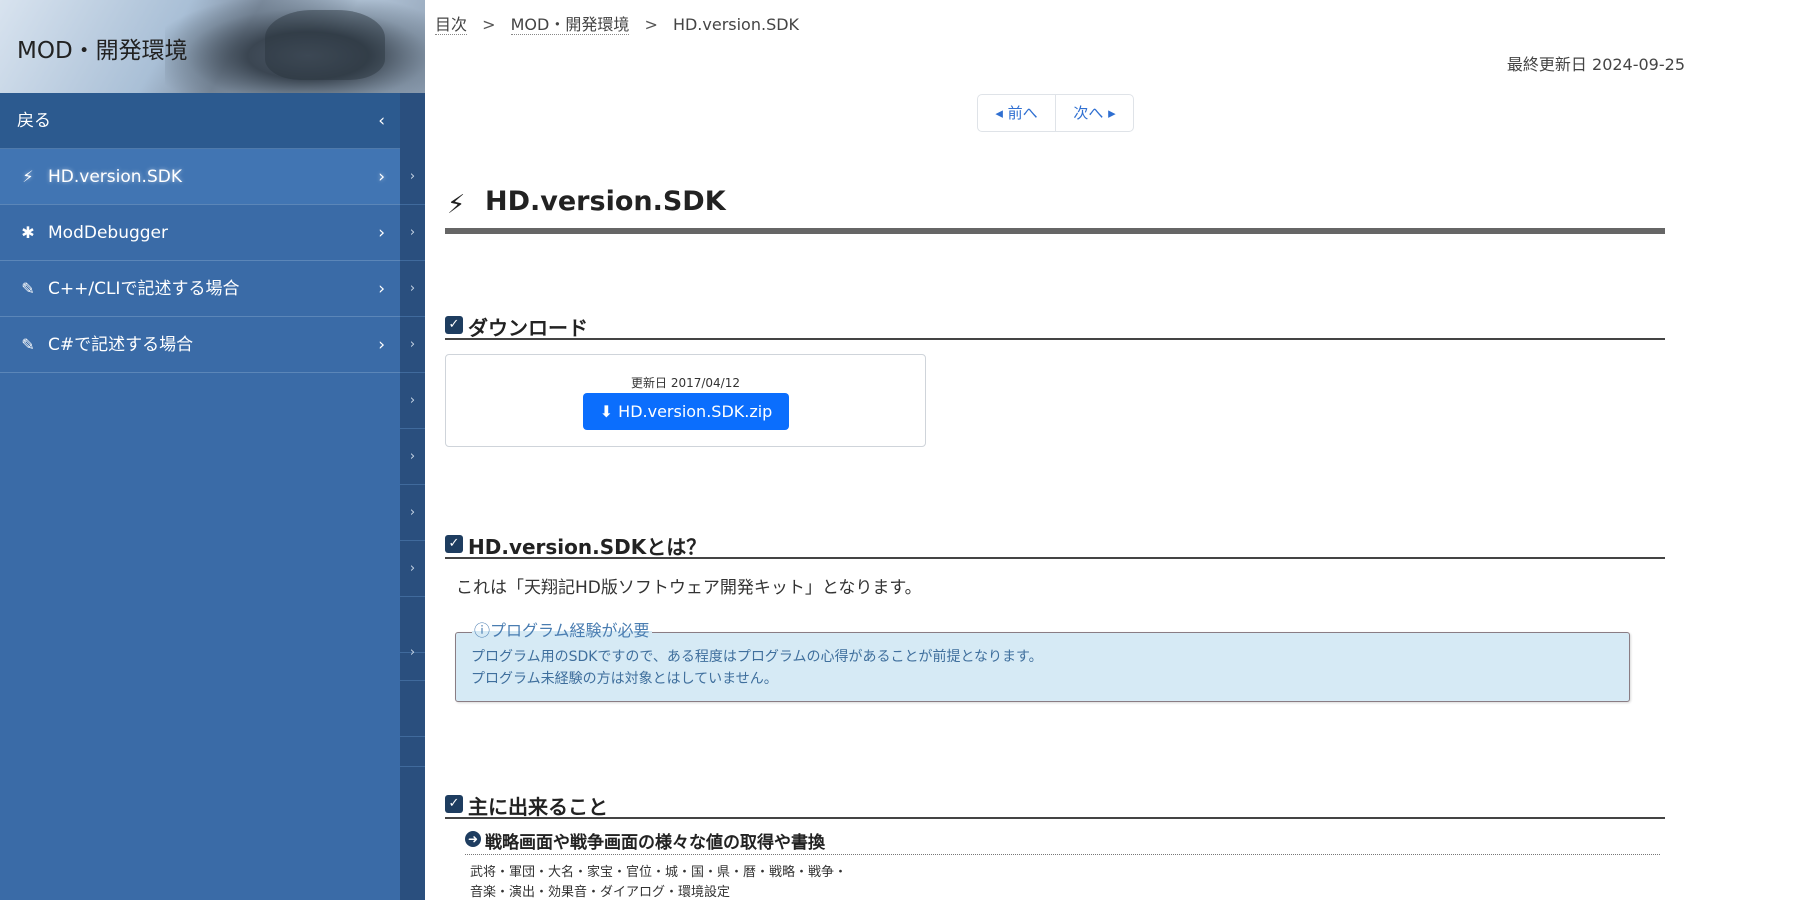 Image resolution: width=1800 pixels, height=900 pixels. What do you see at coordinates (570, 25) in the screenshot?
I see `breadcrumb-link-mod: MOD・開発環境` at bounding box center [570, 25].